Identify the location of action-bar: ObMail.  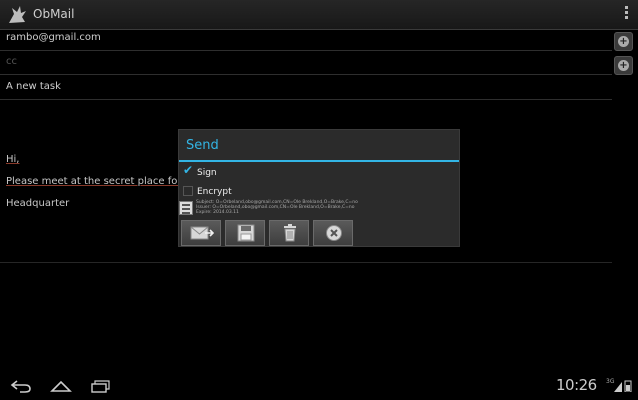
(319, 15).